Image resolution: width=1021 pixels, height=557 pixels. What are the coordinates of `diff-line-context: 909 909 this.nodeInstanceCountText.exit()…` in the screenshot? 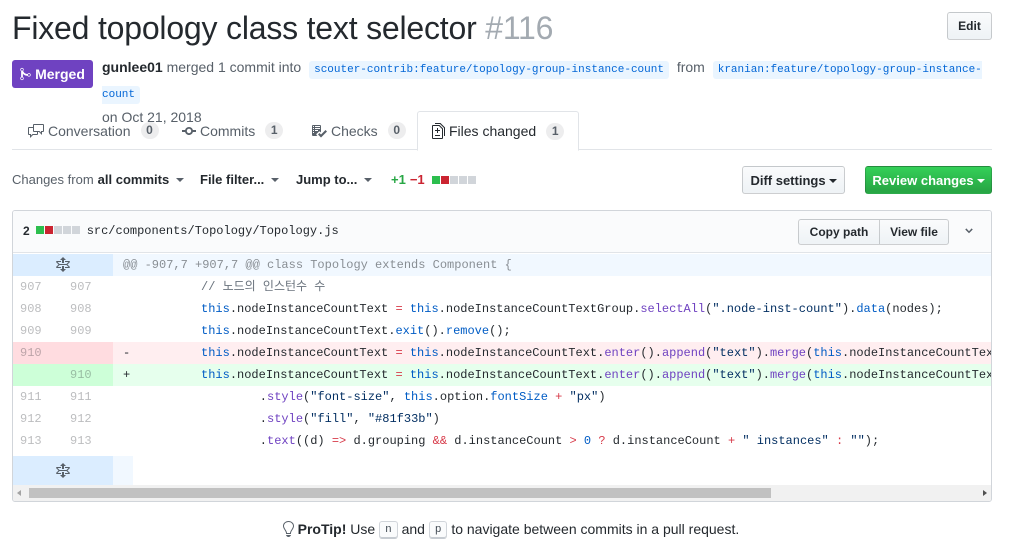 It's located at (502, 331).